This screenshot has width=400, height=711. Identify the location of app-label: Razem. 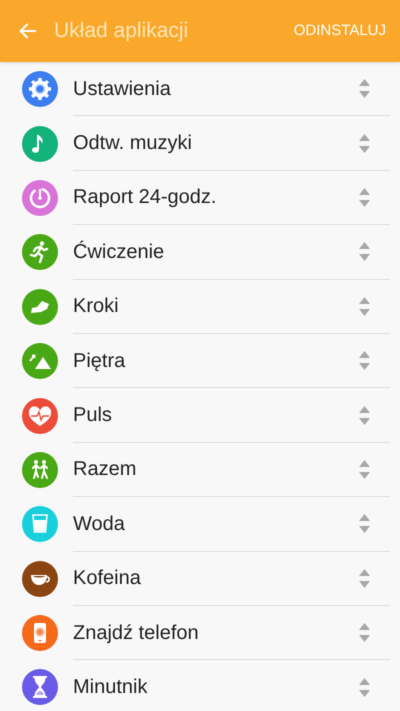
(105, 469).